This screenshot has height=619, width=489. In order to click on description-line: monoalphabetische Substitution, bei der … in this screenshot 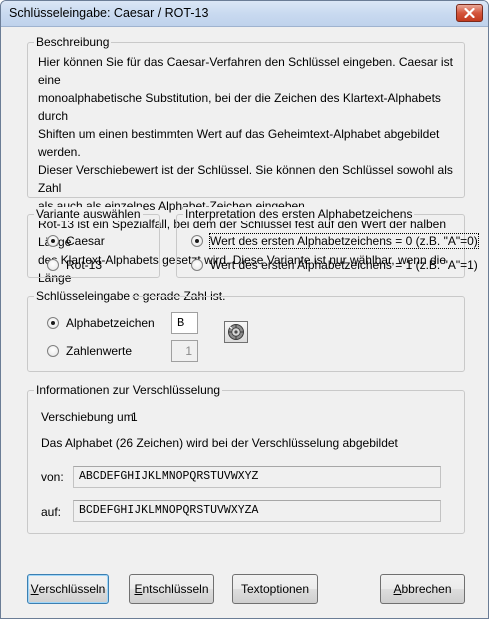, I will do `click(239, 107)`.